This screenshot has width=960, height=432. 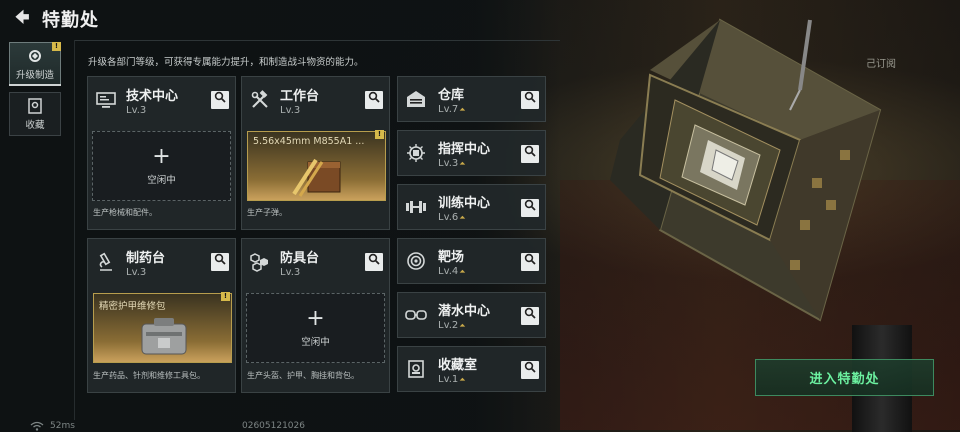 What do you see at coordinates (34, 75) in the screenshot?
I see `rail-label: 升级制造` at bounding box center [34, 75].